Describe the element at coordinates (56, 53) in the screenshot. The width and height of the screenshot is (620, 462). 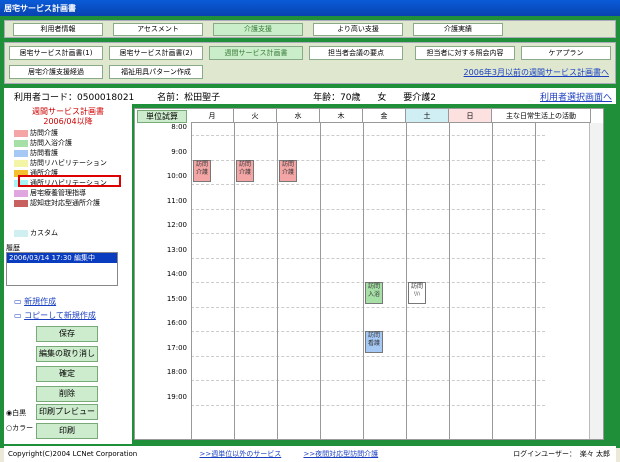
I see `tab-plan-1: 居宅サービス計画書(1)` at that location.